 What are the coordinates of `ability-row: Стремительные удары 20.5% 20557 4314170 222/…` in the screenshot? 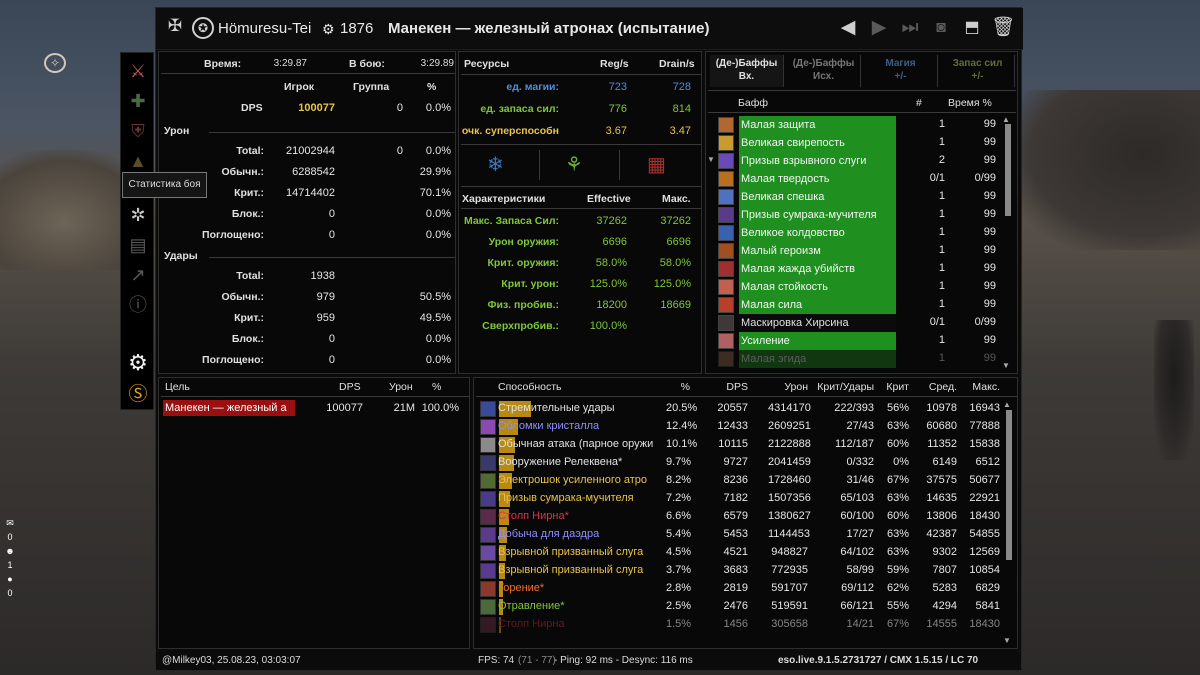 It's located at (747, 409).